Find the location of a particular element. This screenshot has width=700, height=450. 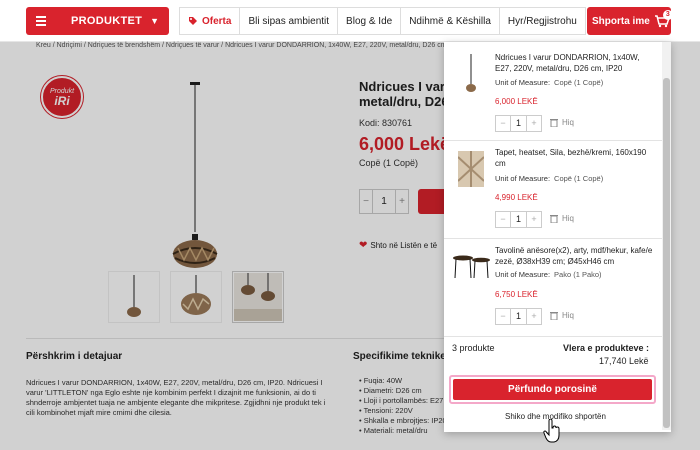

hamburger-icon is located at coordinates (41, 21).